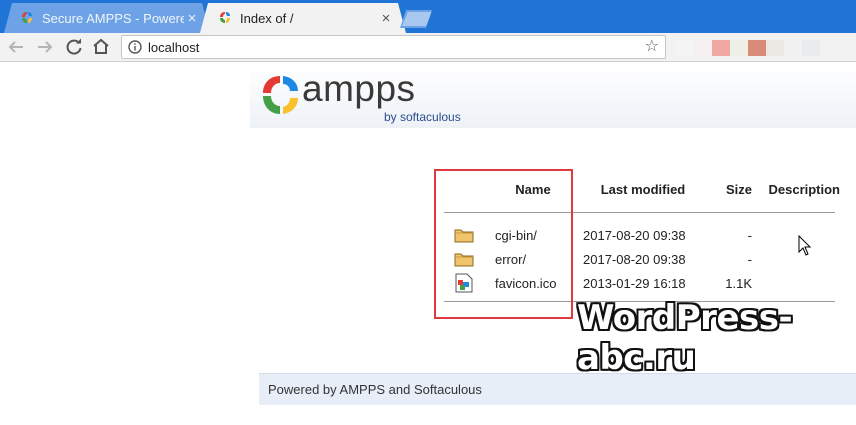 The height and width of the screenshot is (425, 856). I want to click on address-bar: localhost ☆, so click(393, 47).